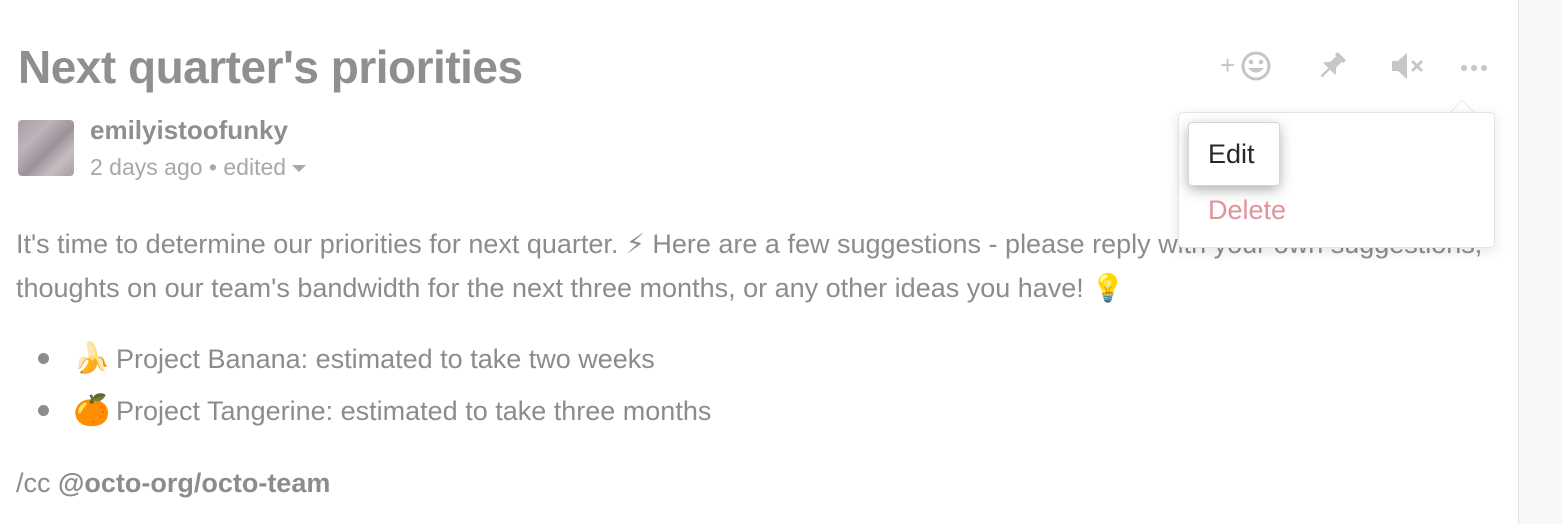  I want to click on avatar, so click(46, 148).